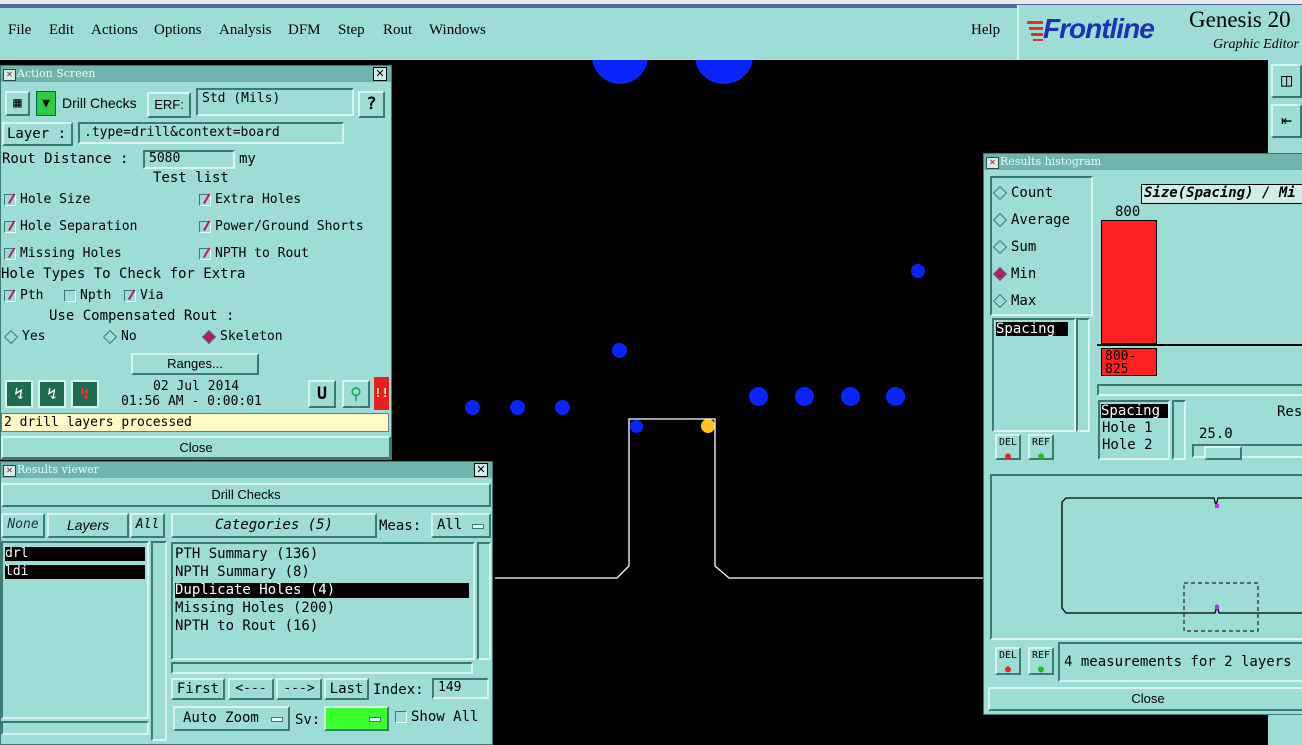 This screenshot has width=1302, height=745. Describe the element at coordinates (436, 717) in the screenshot. I see `show-all-toggle: Show All` at that location.